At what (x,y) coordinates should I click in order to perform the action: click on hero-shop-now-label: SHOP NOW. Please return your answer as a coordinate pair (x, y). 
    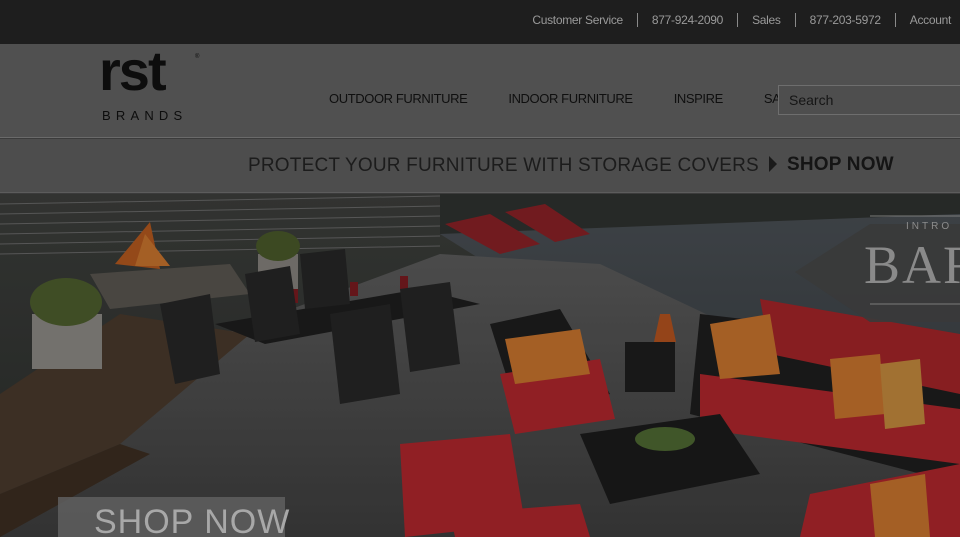
    Looking at the image, I should click on (192, 520).